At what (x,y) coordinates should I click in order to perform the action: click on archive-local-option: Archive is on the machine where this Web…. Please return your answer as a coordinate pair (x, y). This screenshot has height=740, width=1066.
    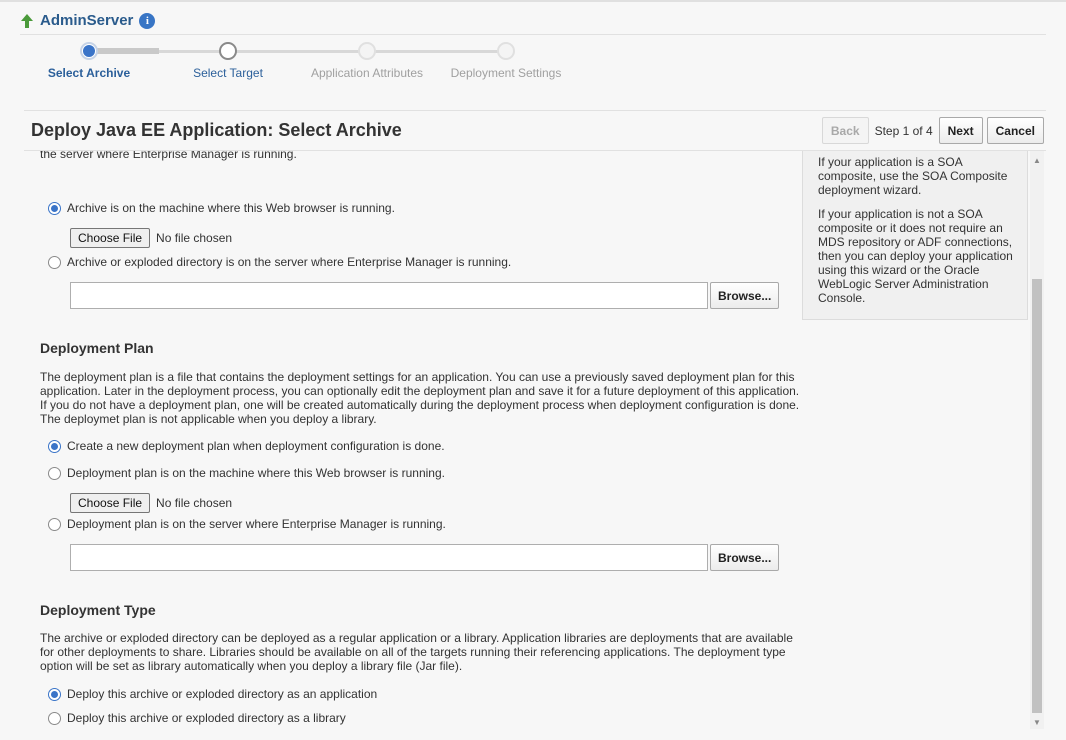
    Looking at the image, I should click on (221, 208).